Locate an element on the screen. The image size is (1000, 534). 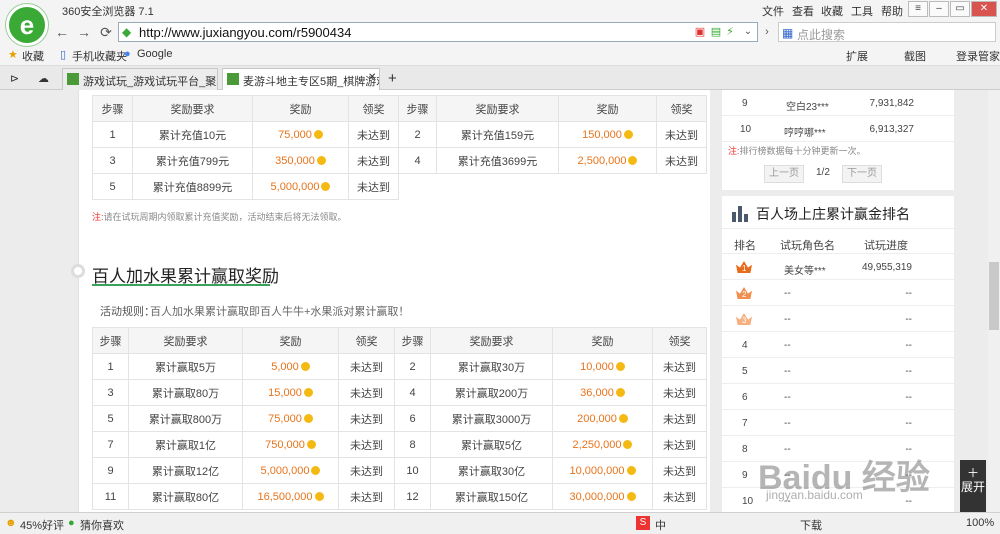
new-tab-icon: + is located at coordinates (392, 78).